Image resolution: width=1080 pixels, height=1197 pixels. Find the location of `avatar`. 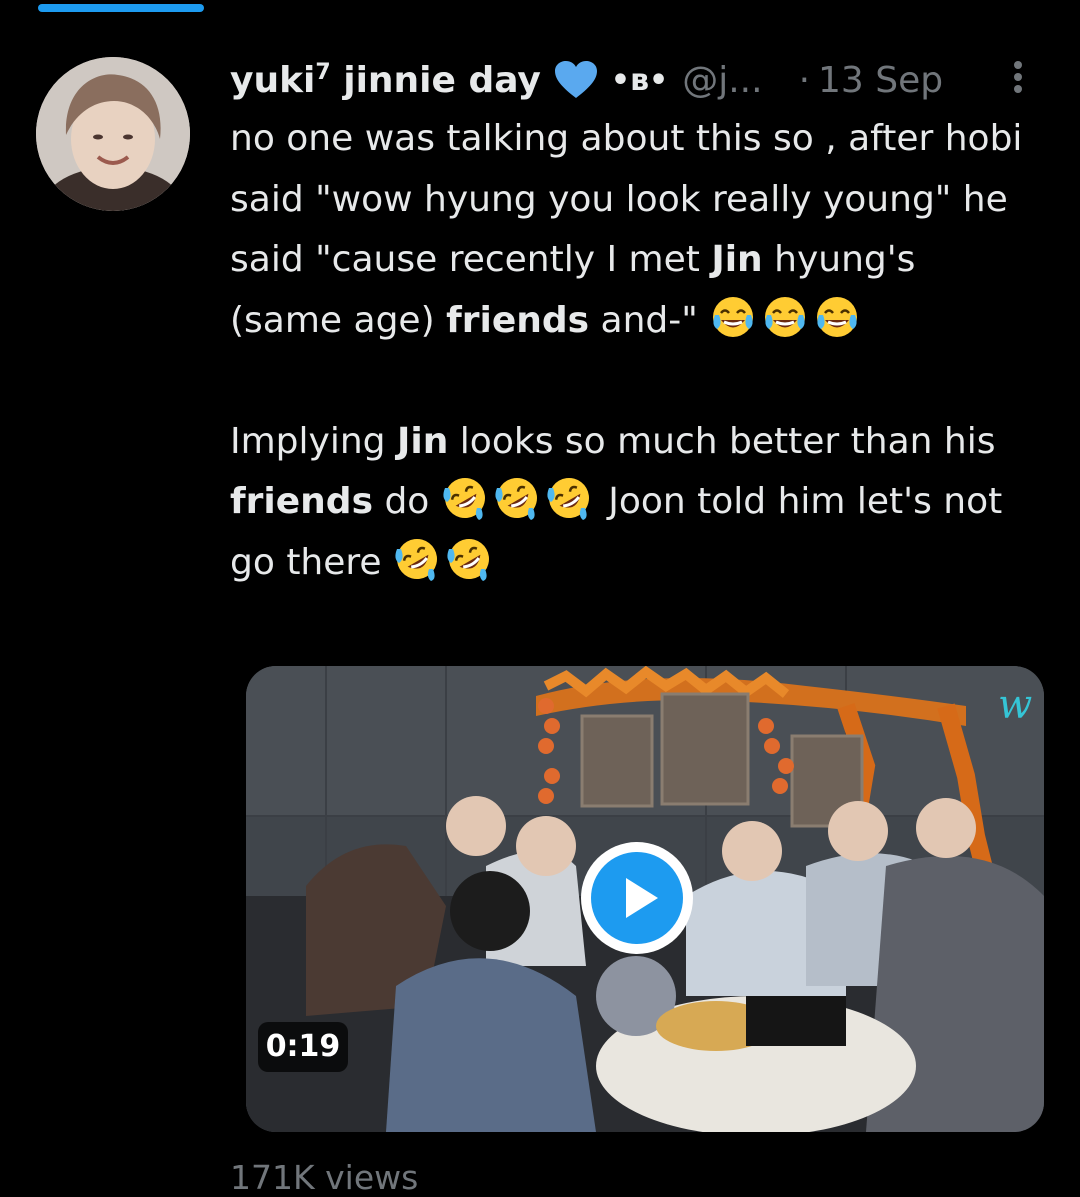

avatar is located at coordinates (113, 134).